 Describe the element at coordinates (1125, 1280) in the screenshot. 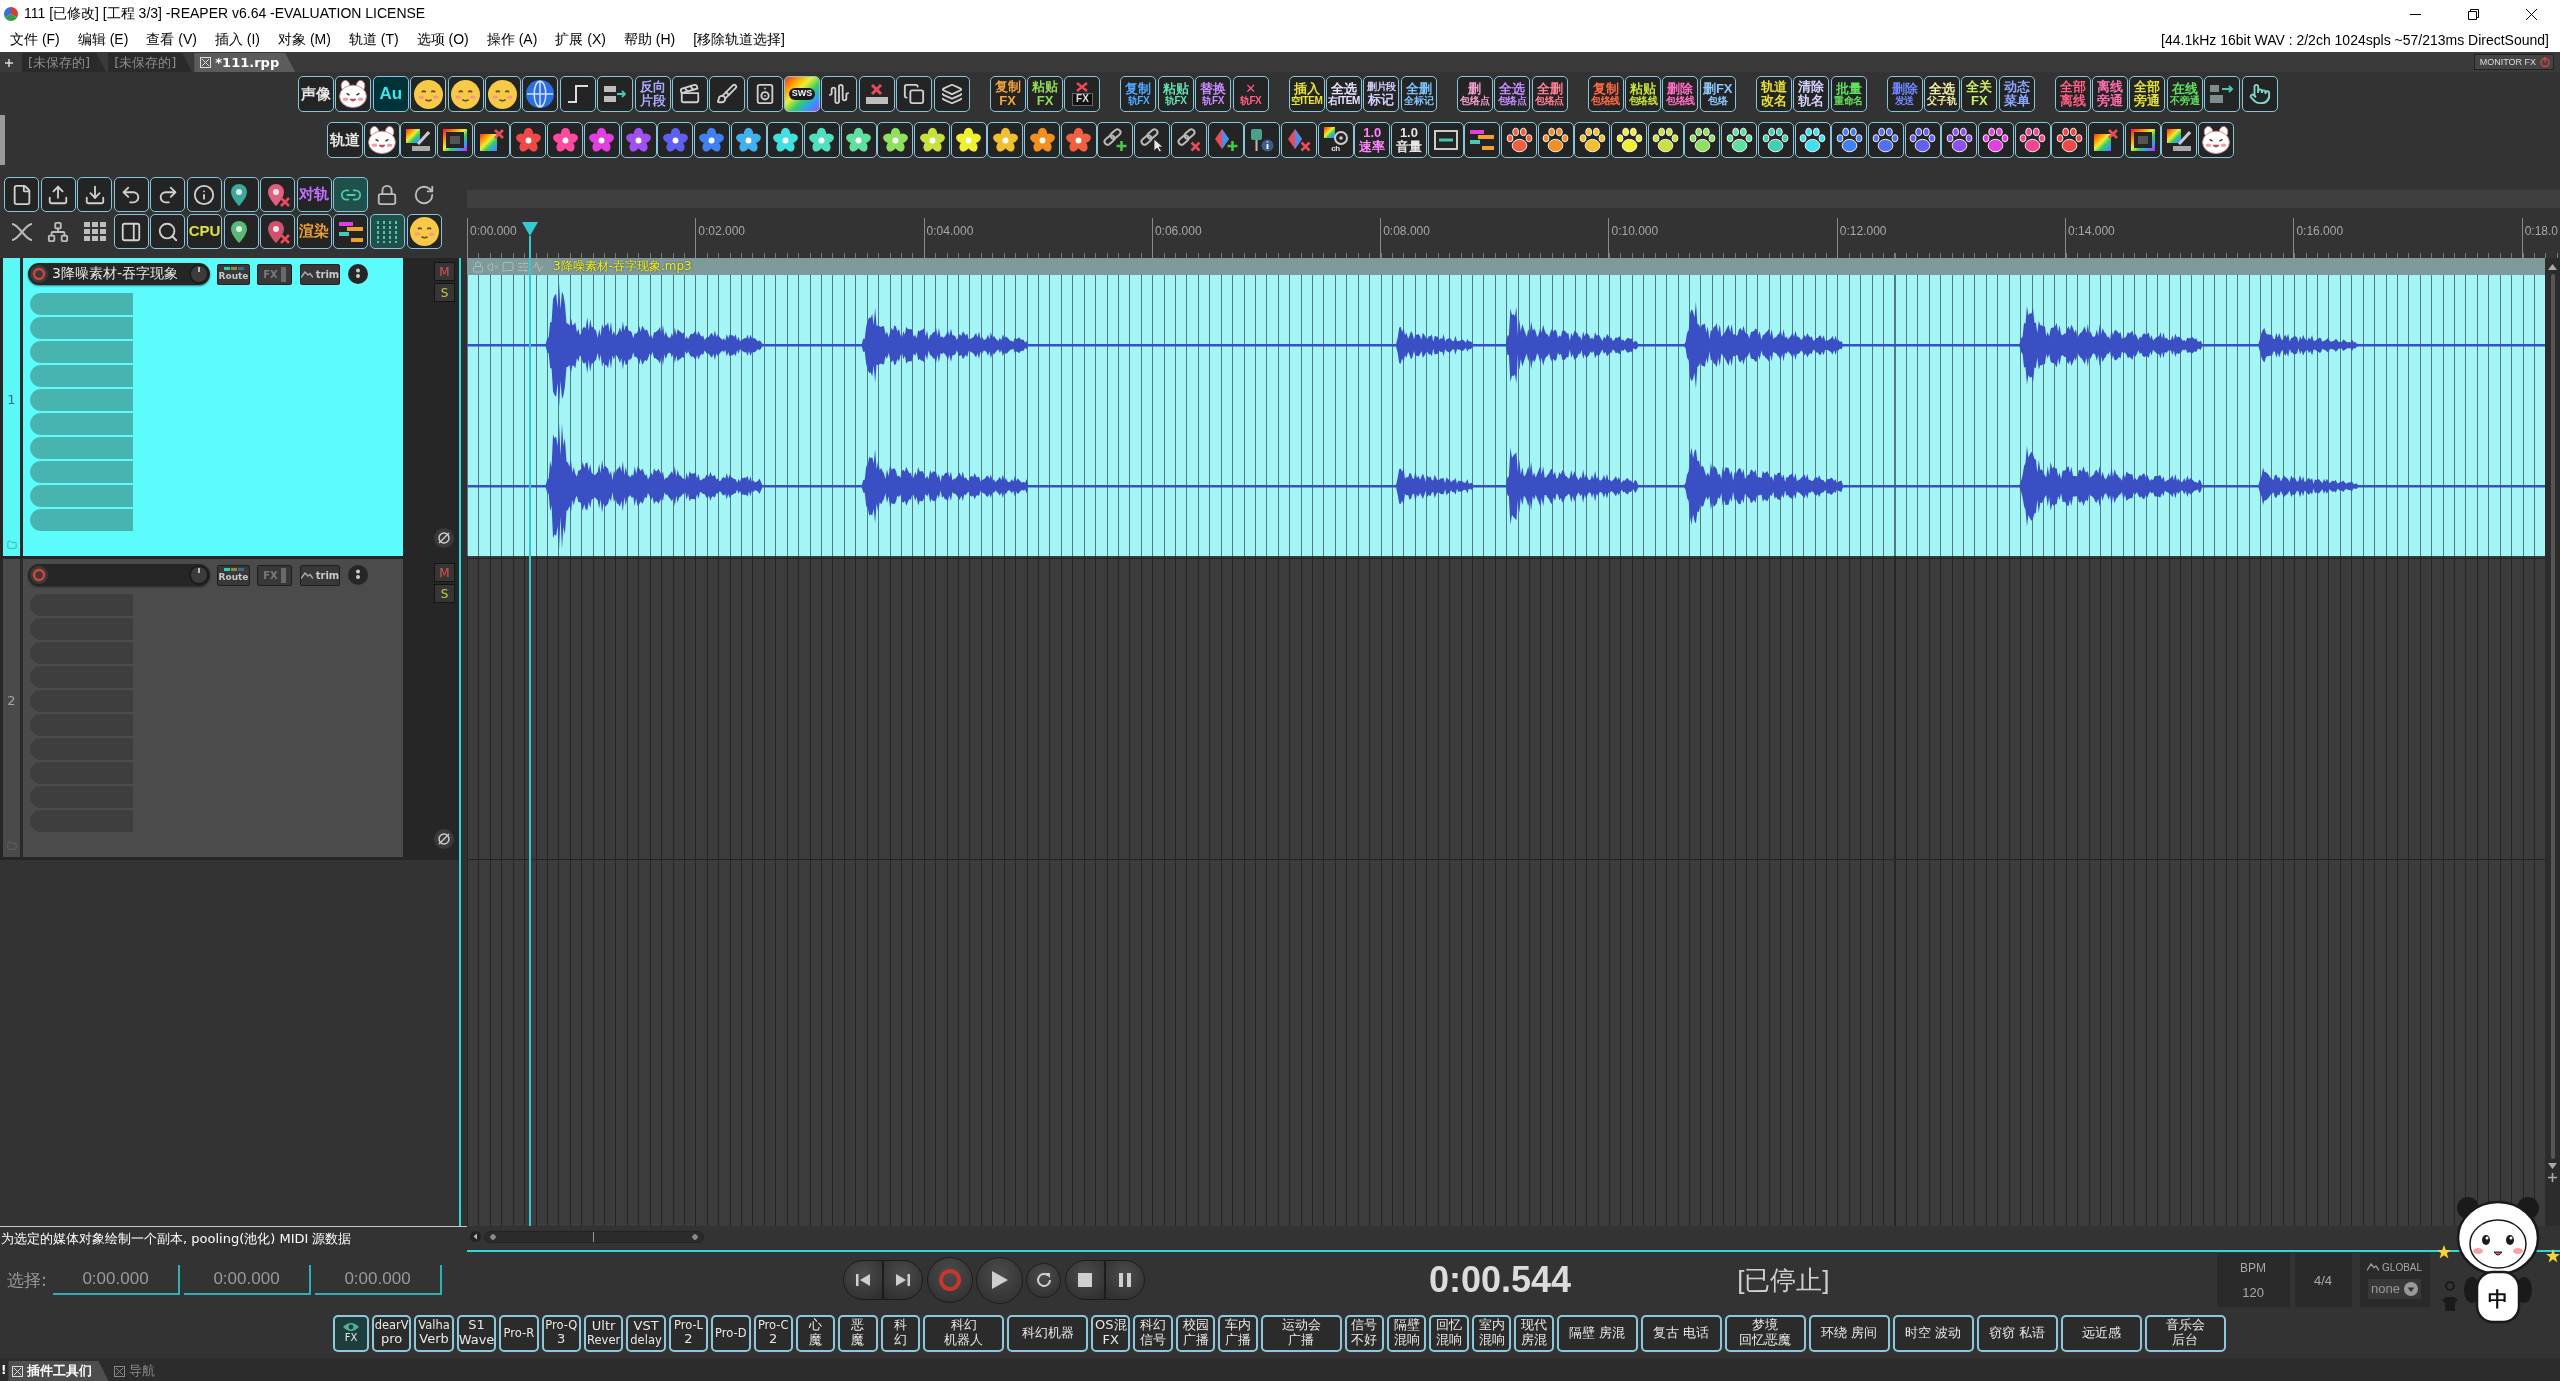

I see `pause-button` at that location.